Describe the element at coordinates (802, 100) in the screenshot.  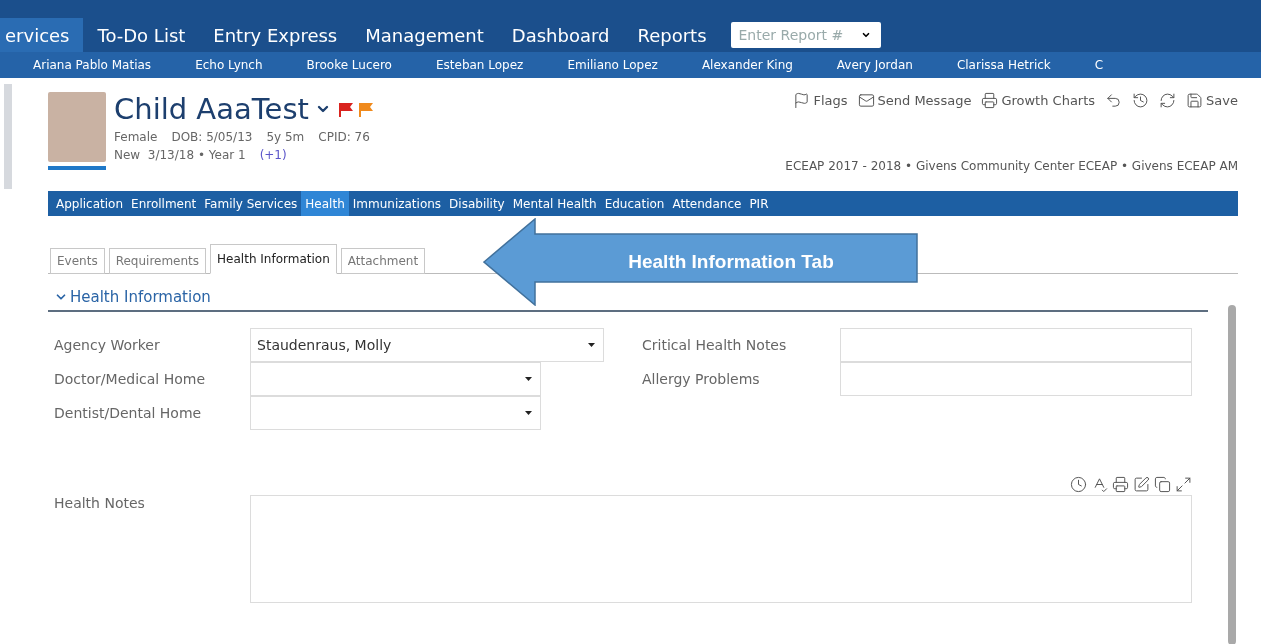
I see `flag-icon` at that location.